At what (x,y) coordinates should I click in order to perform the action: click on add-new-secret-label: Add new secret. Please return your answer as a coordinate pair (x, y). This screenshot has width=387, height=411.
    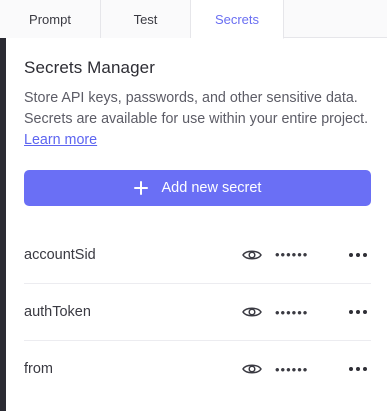
    Looking at the image, I should click on (211, 188).